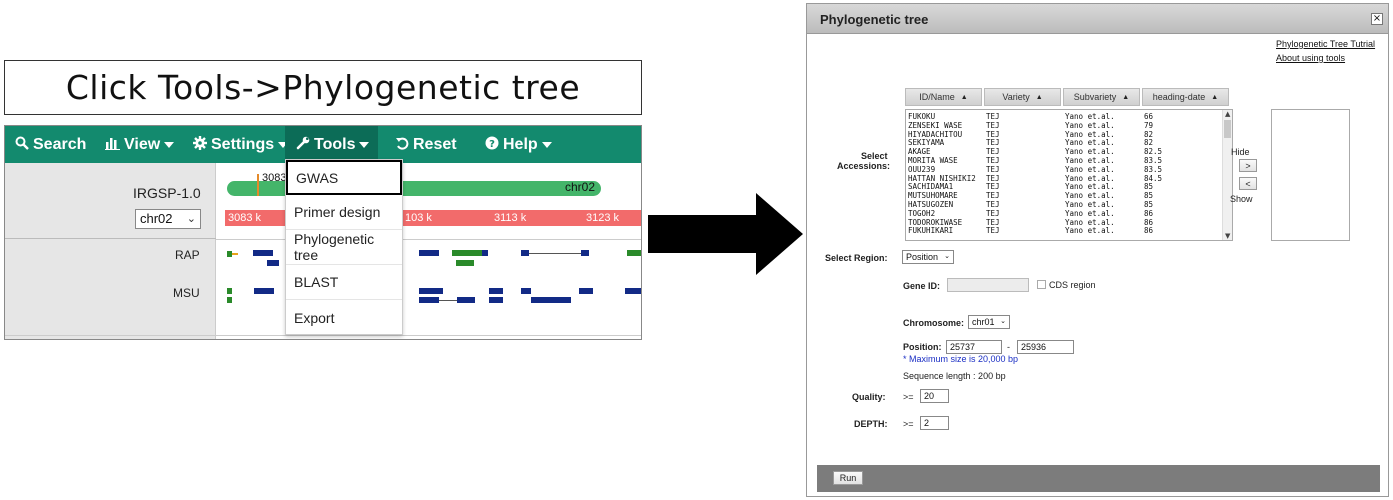  What do you see at coordinates (935, 125) in the screenshot?
I see `accession-cell-name: ZENSEKI WASE` at bounding box center [935, 125].